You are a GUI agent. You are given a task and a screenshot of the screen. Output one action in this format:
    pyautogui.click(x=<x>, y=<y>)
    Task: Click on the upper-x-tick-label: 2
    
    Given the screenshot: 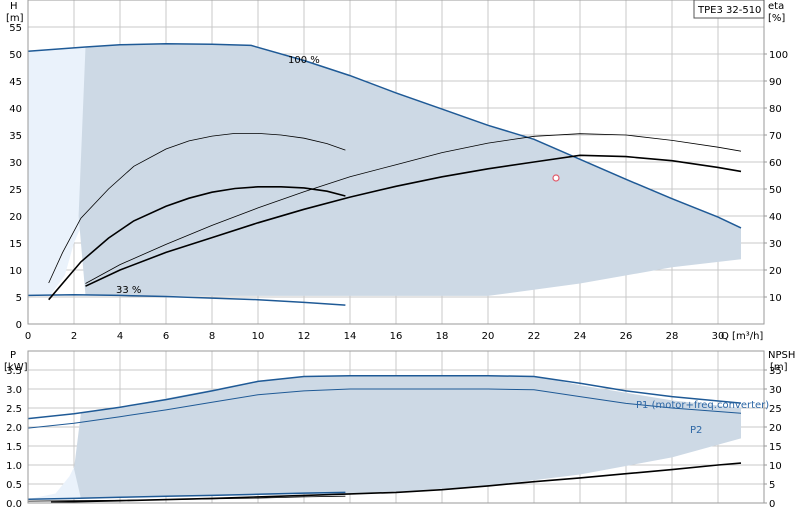 What is the action you would take?
    pyautogui.click(x=74, y=336)
    